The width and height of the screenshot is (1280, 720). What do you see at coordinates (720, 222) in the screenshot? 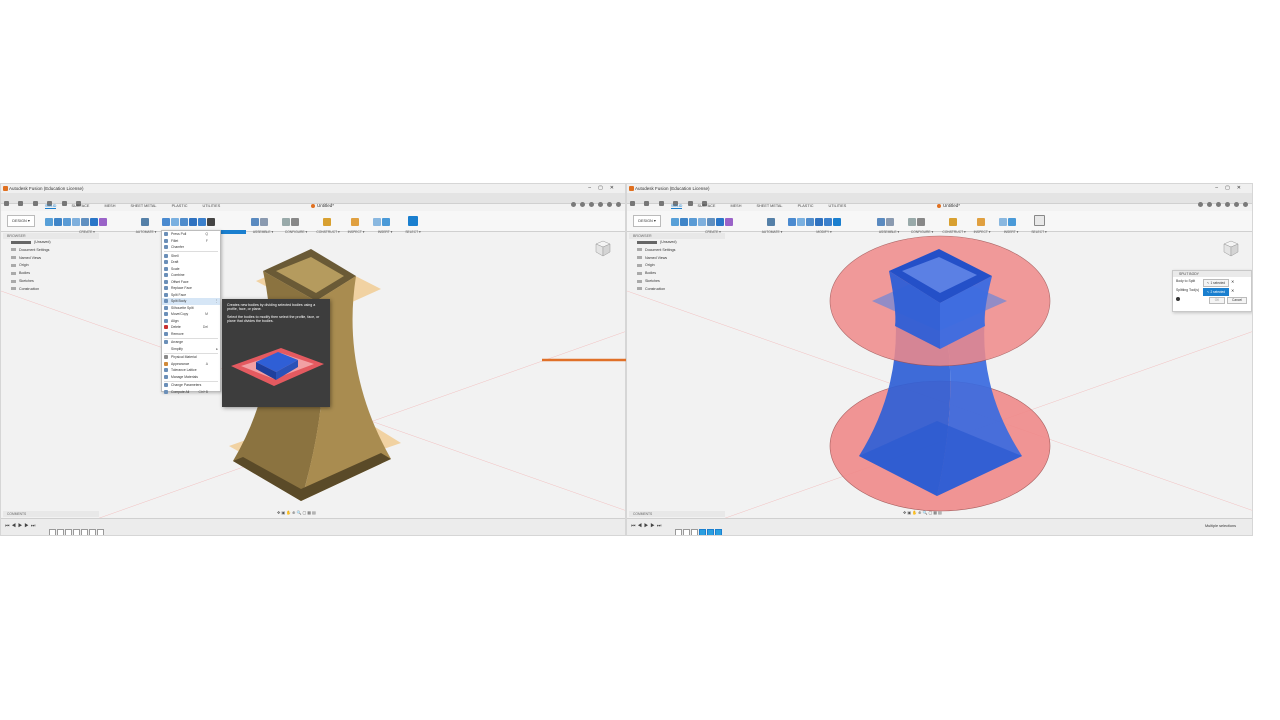
I see `rectangular-pattern-icon` at bounding box center [720, 222].